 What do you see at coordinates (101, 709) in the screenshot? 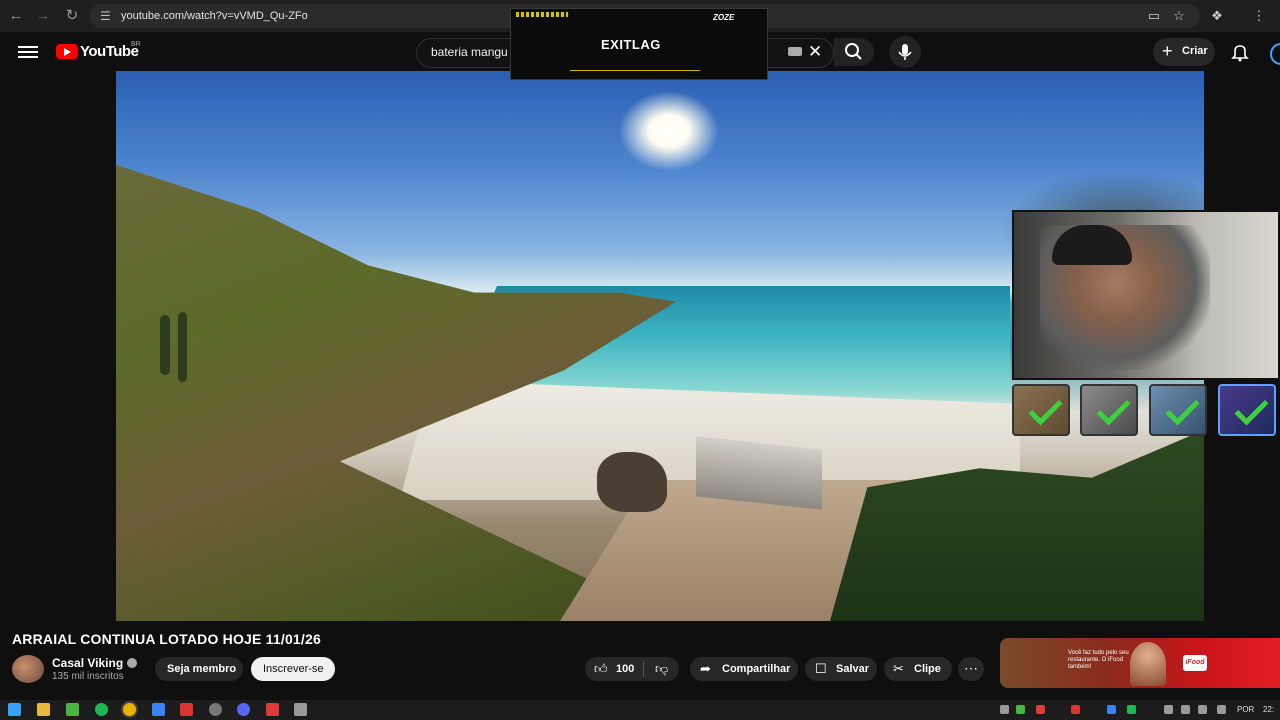
I see `spotify-icon` at bounding box center [101, 709].